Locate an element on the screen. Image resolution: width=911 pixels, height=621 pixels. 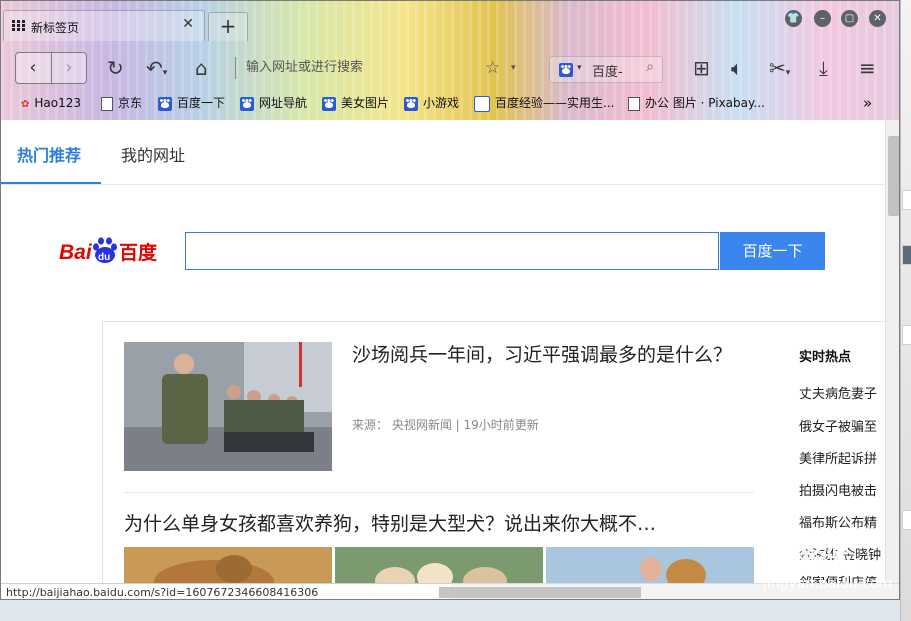
undo-icon: ↶▾ is located at coordinates (156, 68).